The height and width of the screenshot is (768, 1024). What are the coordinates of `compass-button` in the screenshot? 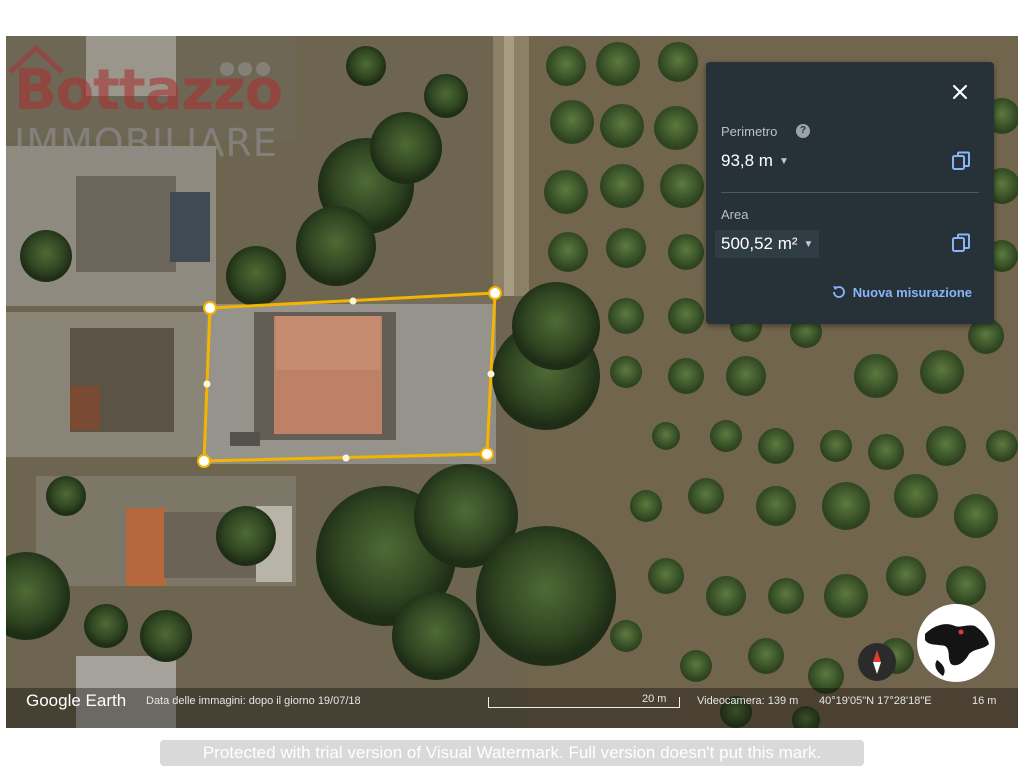 It's located at (877, 662).